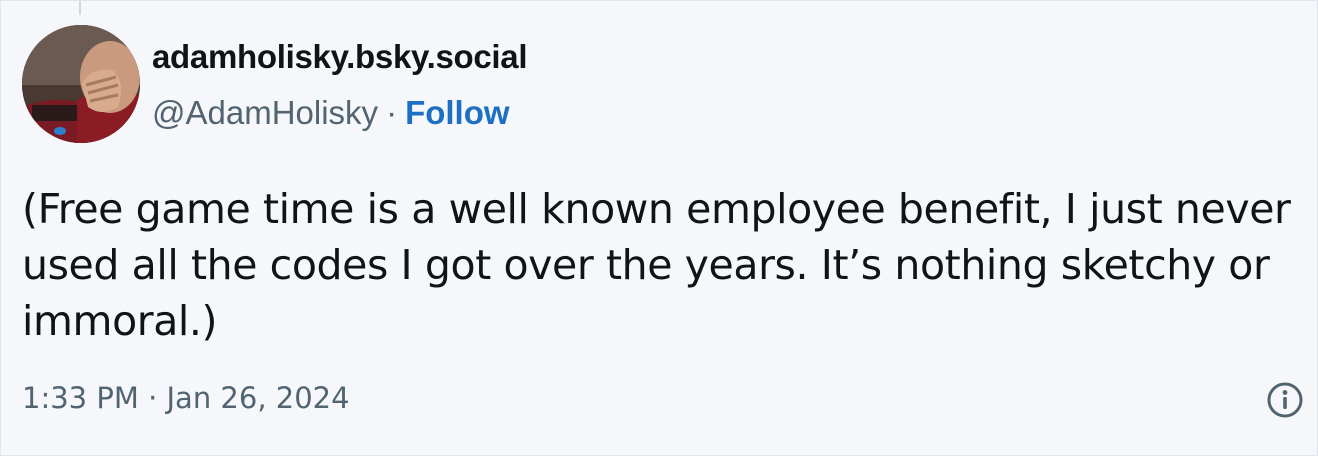 This screenshot has width=1318, height=456. I want to click on thread-connector, so click(80, 8).